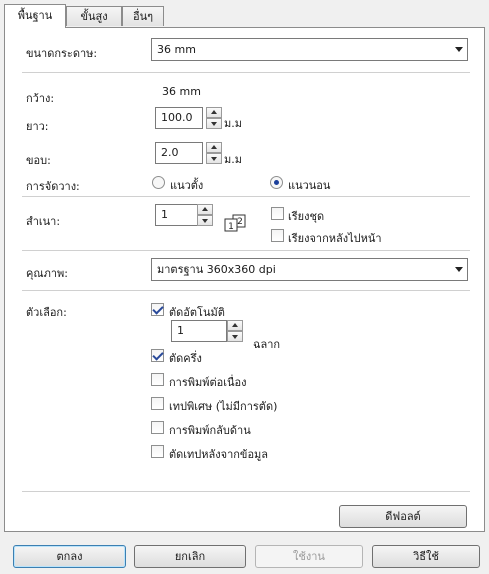  Describe the element at coordinates (216, 269) in the screenshot. I see `quality-value: มาตรฐาน 360x360 dpi` at that location.